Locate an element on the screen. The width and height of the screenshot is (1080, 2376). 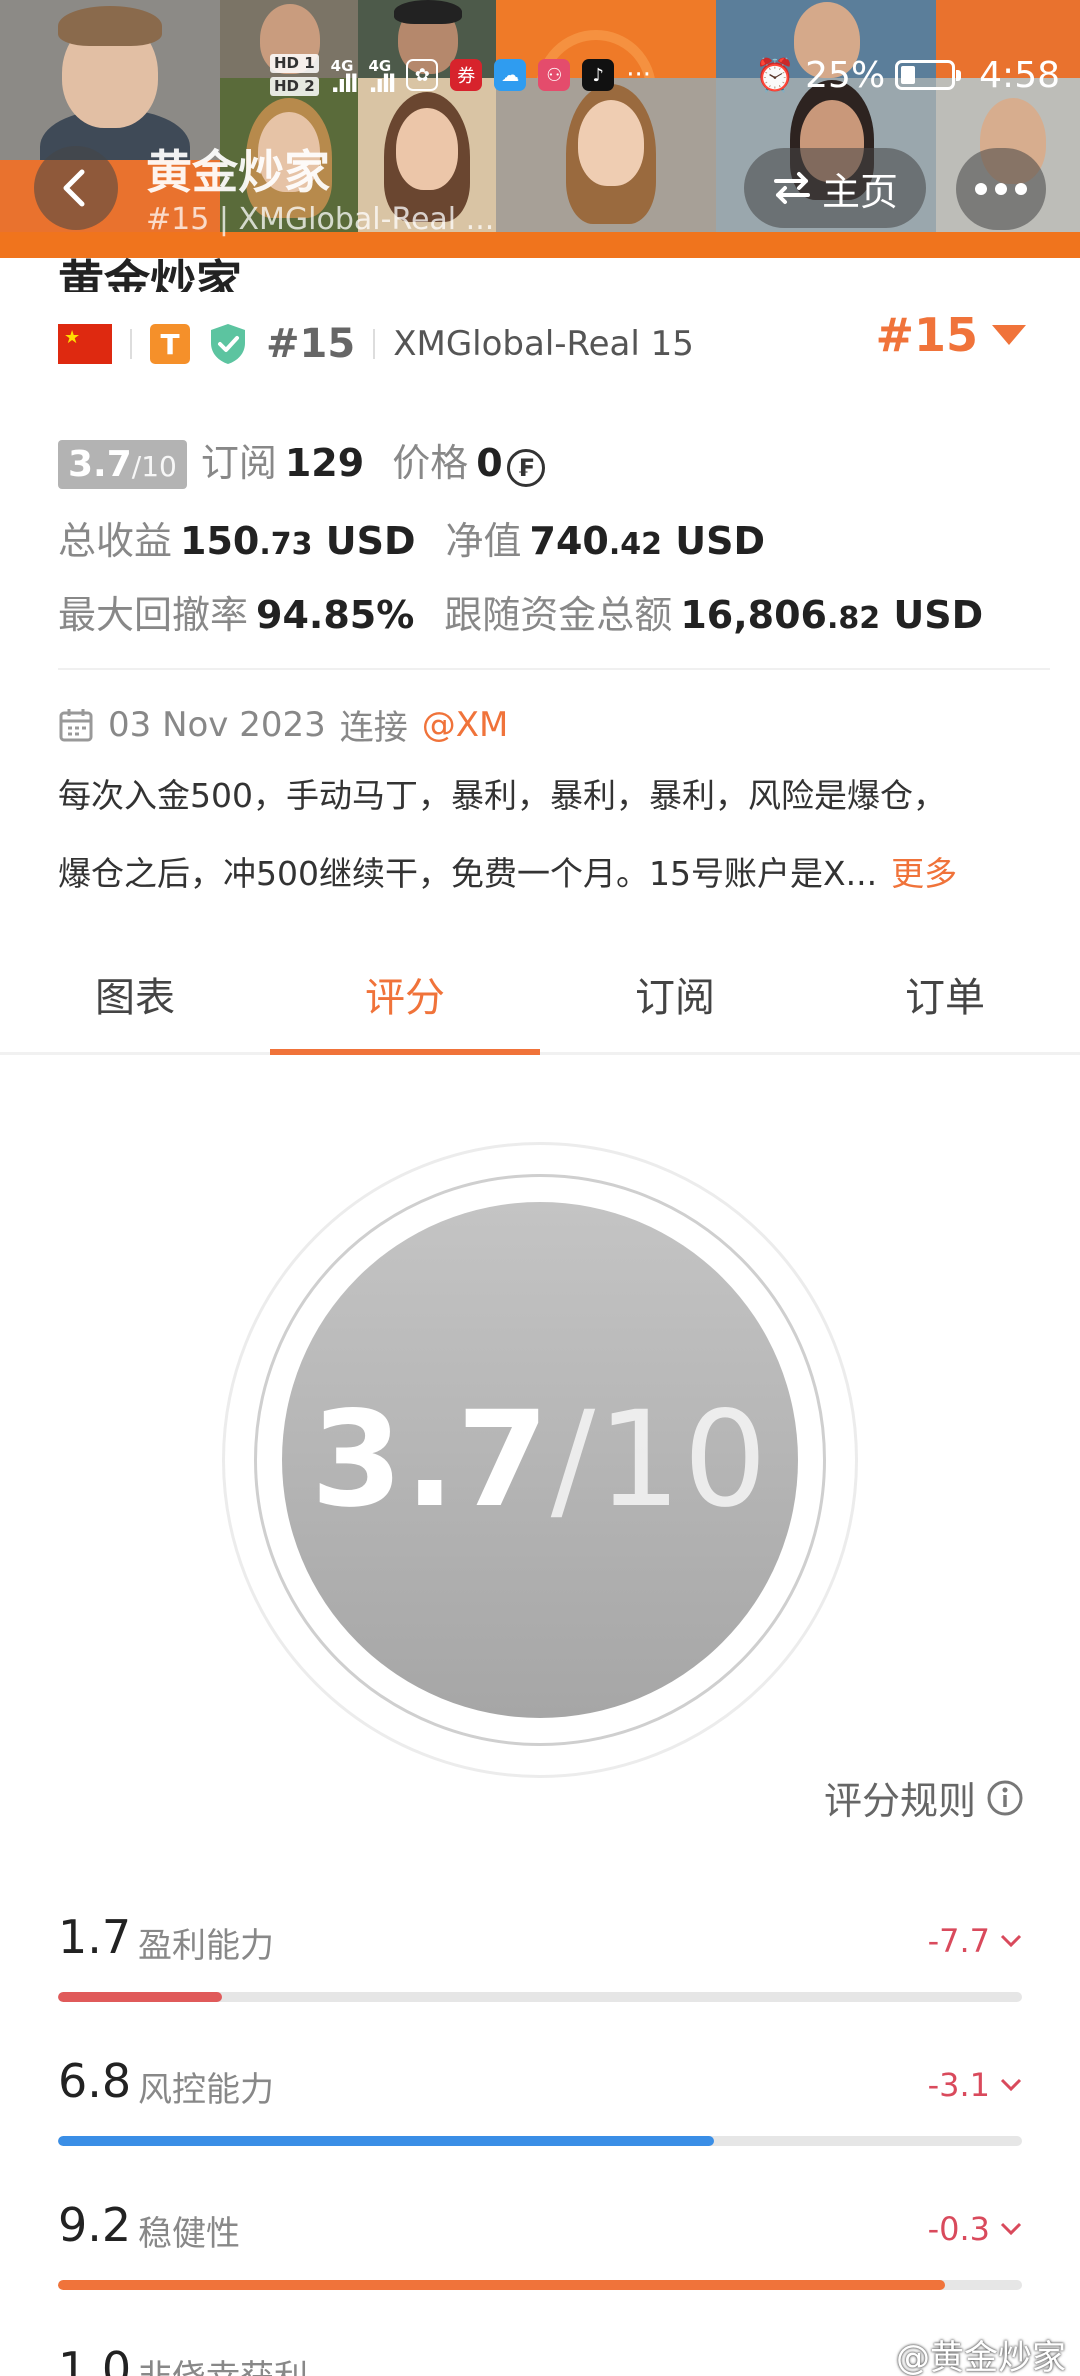
equity-int: 740 is located at coordinates (569, 541).